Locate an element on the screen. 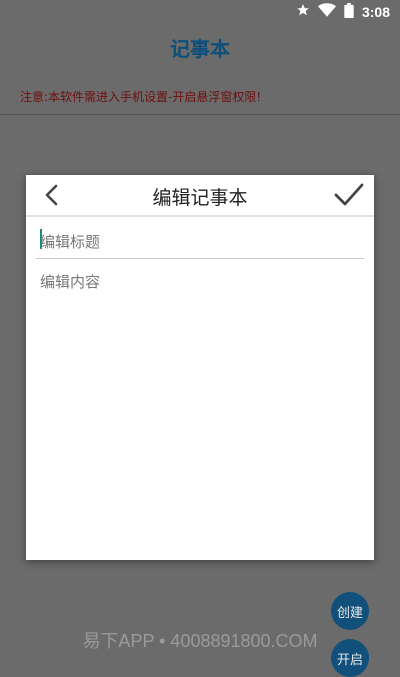  star-icon is located at coordinates (303, 12).